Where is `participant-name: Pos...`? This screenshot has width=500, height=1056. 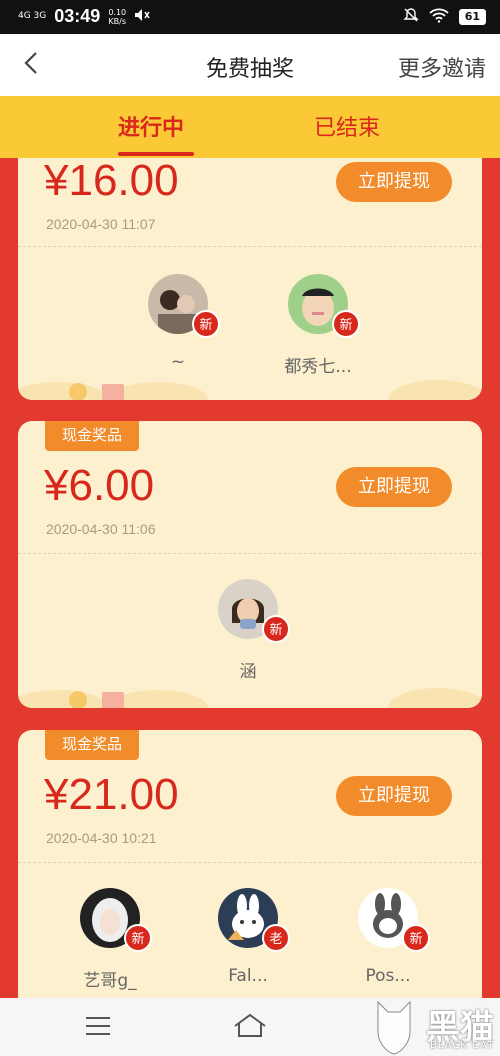 participant-name: Pos... is located at coordinates (388, 976).